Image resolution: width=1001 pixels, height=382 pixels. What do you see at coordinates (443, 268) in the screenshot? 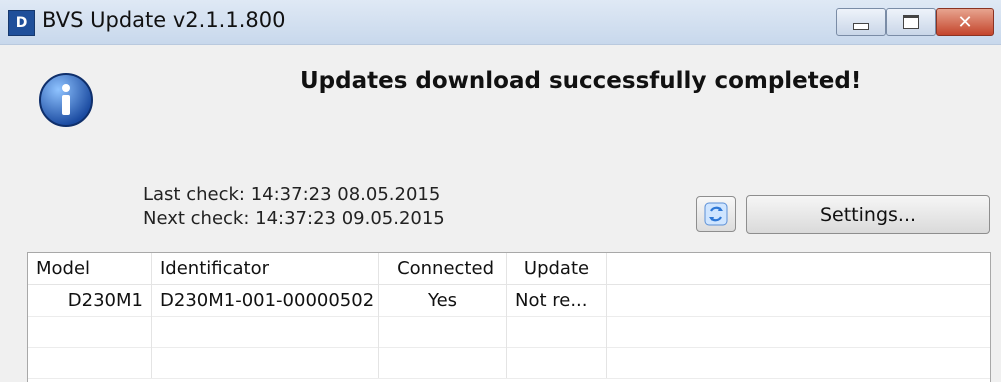
I see `column-header-connected: Connected` at bounding box center [443, 268].